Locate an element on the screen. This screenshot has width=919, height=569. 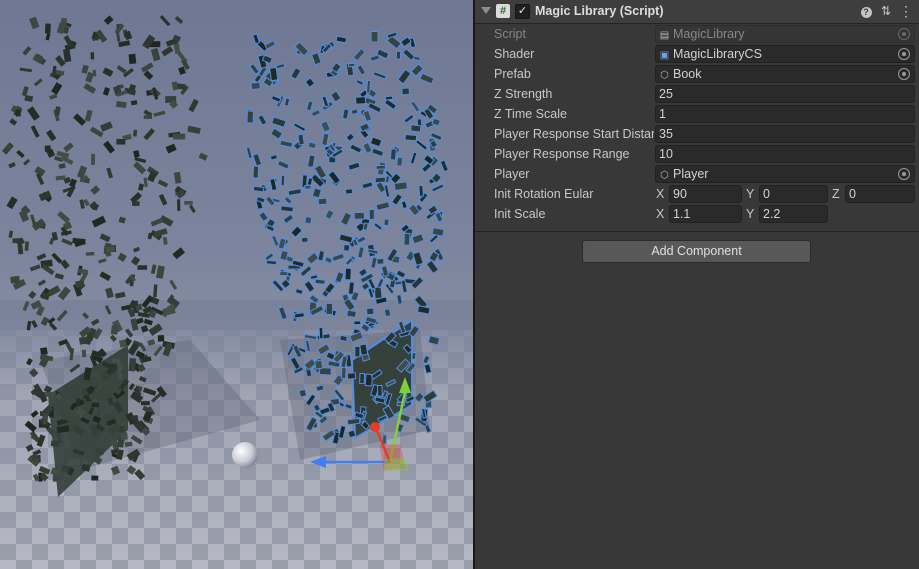
gizmo-x-handle-icon is located at coordinates (375, 427).